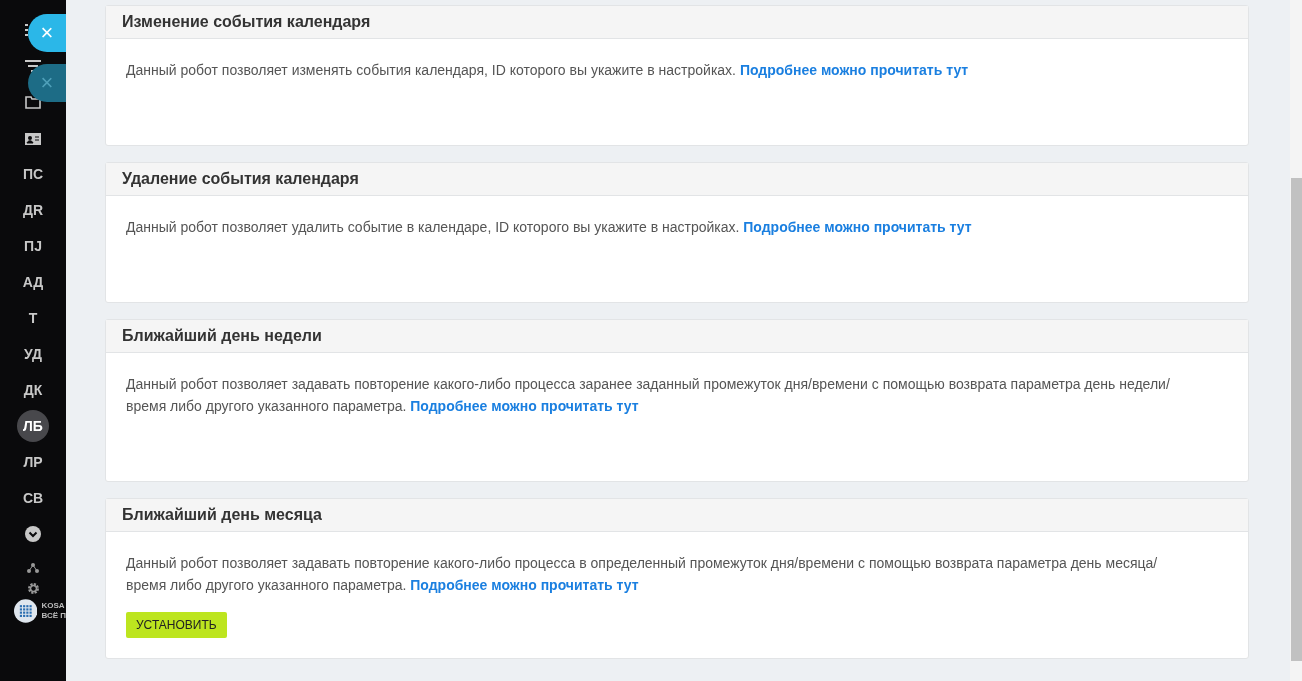 This screenshot has height=681, width=1302. I want to click on sidebar-item: ПС, so click(33, 174).